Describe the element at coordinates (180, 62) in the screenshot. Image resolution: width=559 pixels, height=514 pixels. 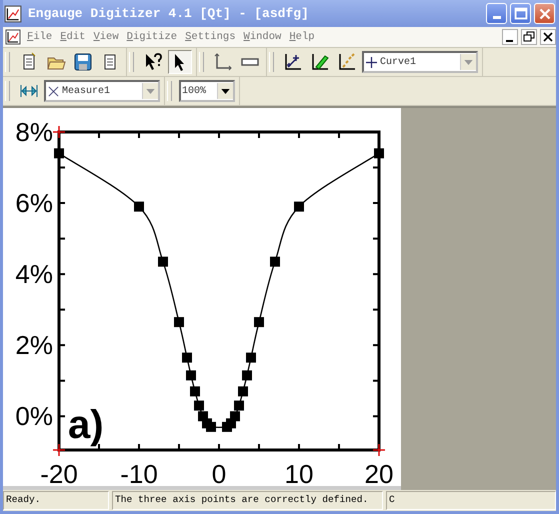
I see `select-tool-button` at that location.